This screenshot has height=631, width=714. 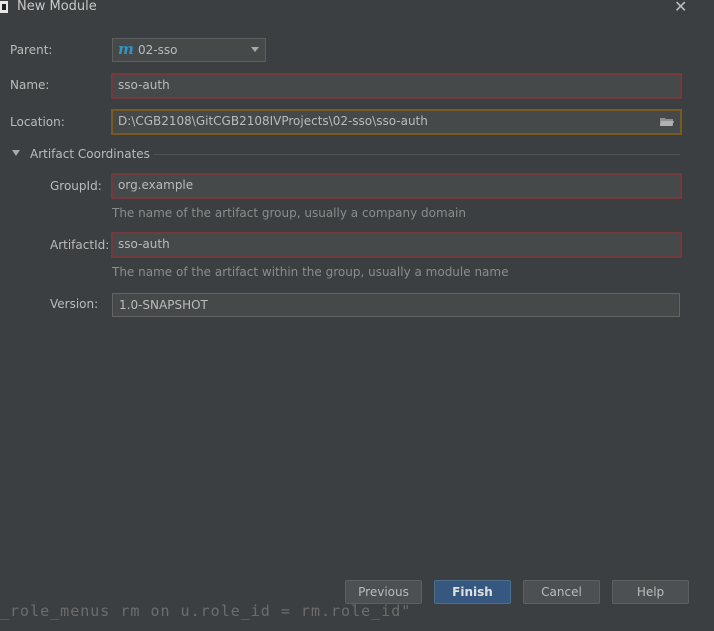 I want to click on folder-icon, so click(x=667, y=122).